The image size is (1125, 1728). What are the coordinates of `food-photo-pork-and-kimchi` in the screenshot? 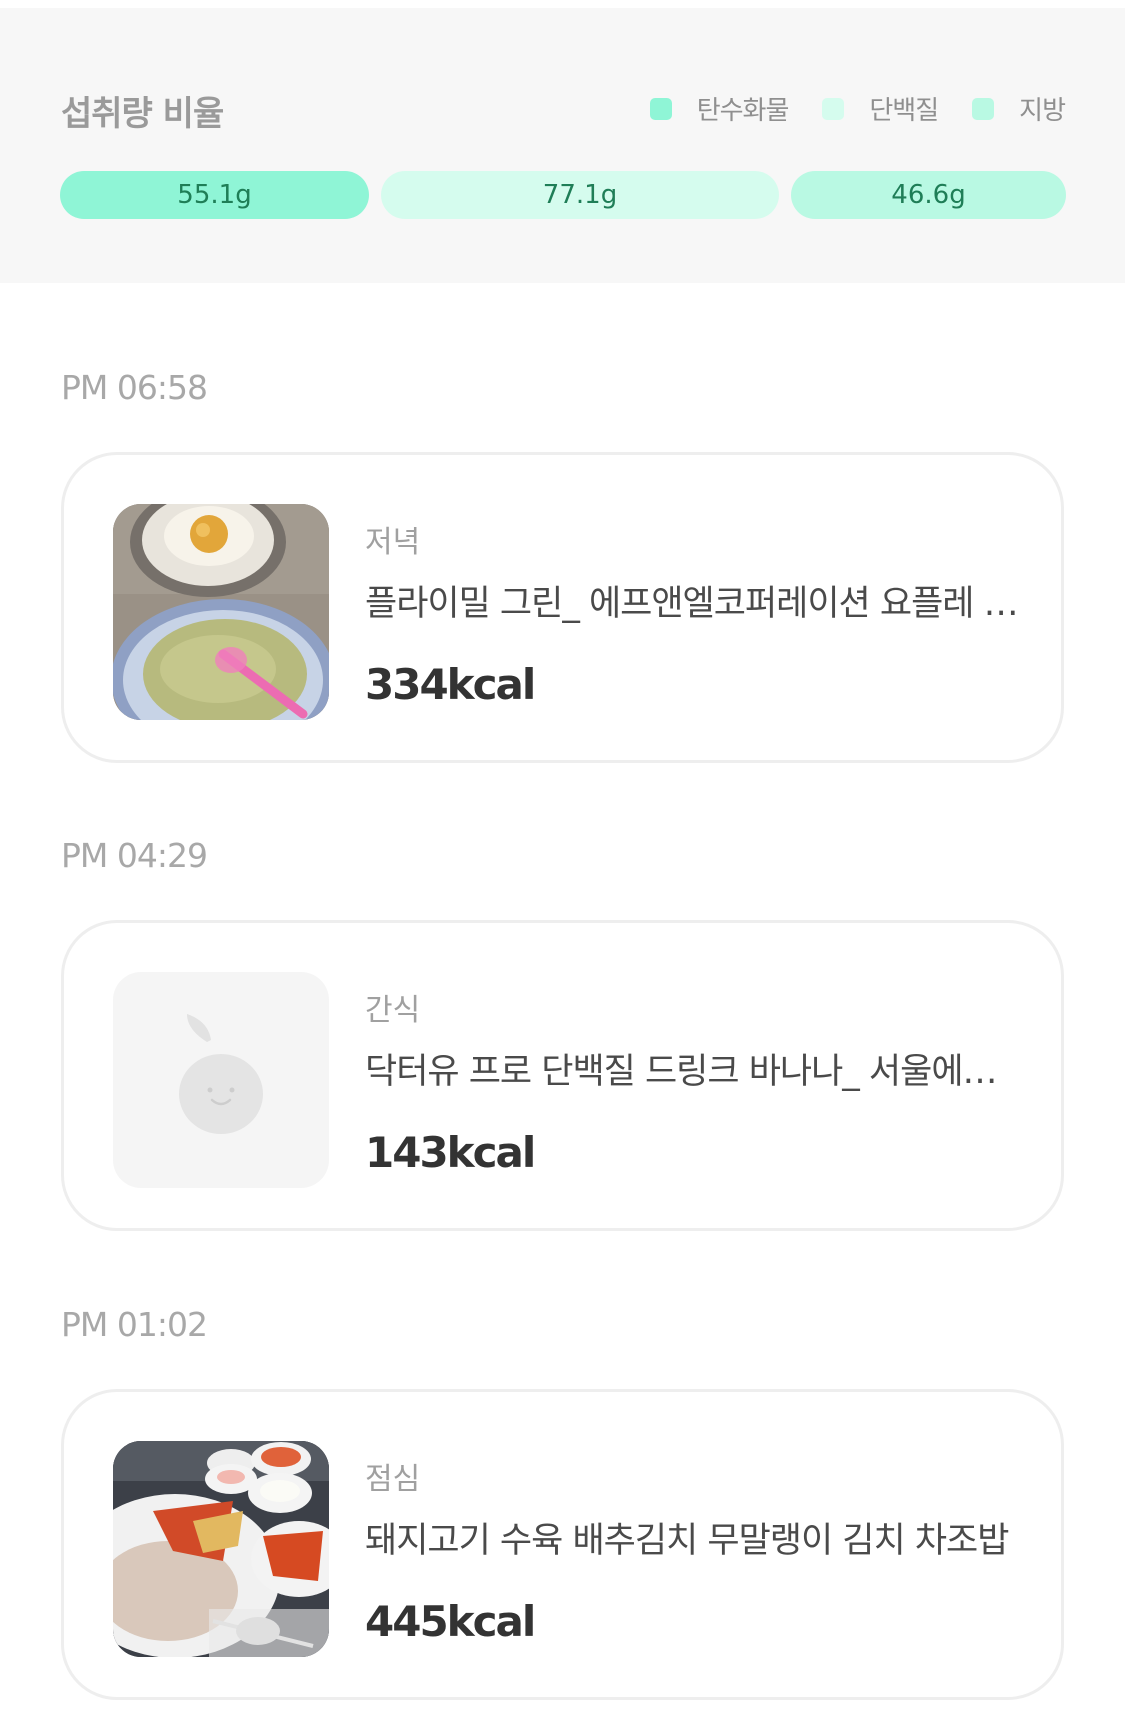 It's located at (221, 1549).